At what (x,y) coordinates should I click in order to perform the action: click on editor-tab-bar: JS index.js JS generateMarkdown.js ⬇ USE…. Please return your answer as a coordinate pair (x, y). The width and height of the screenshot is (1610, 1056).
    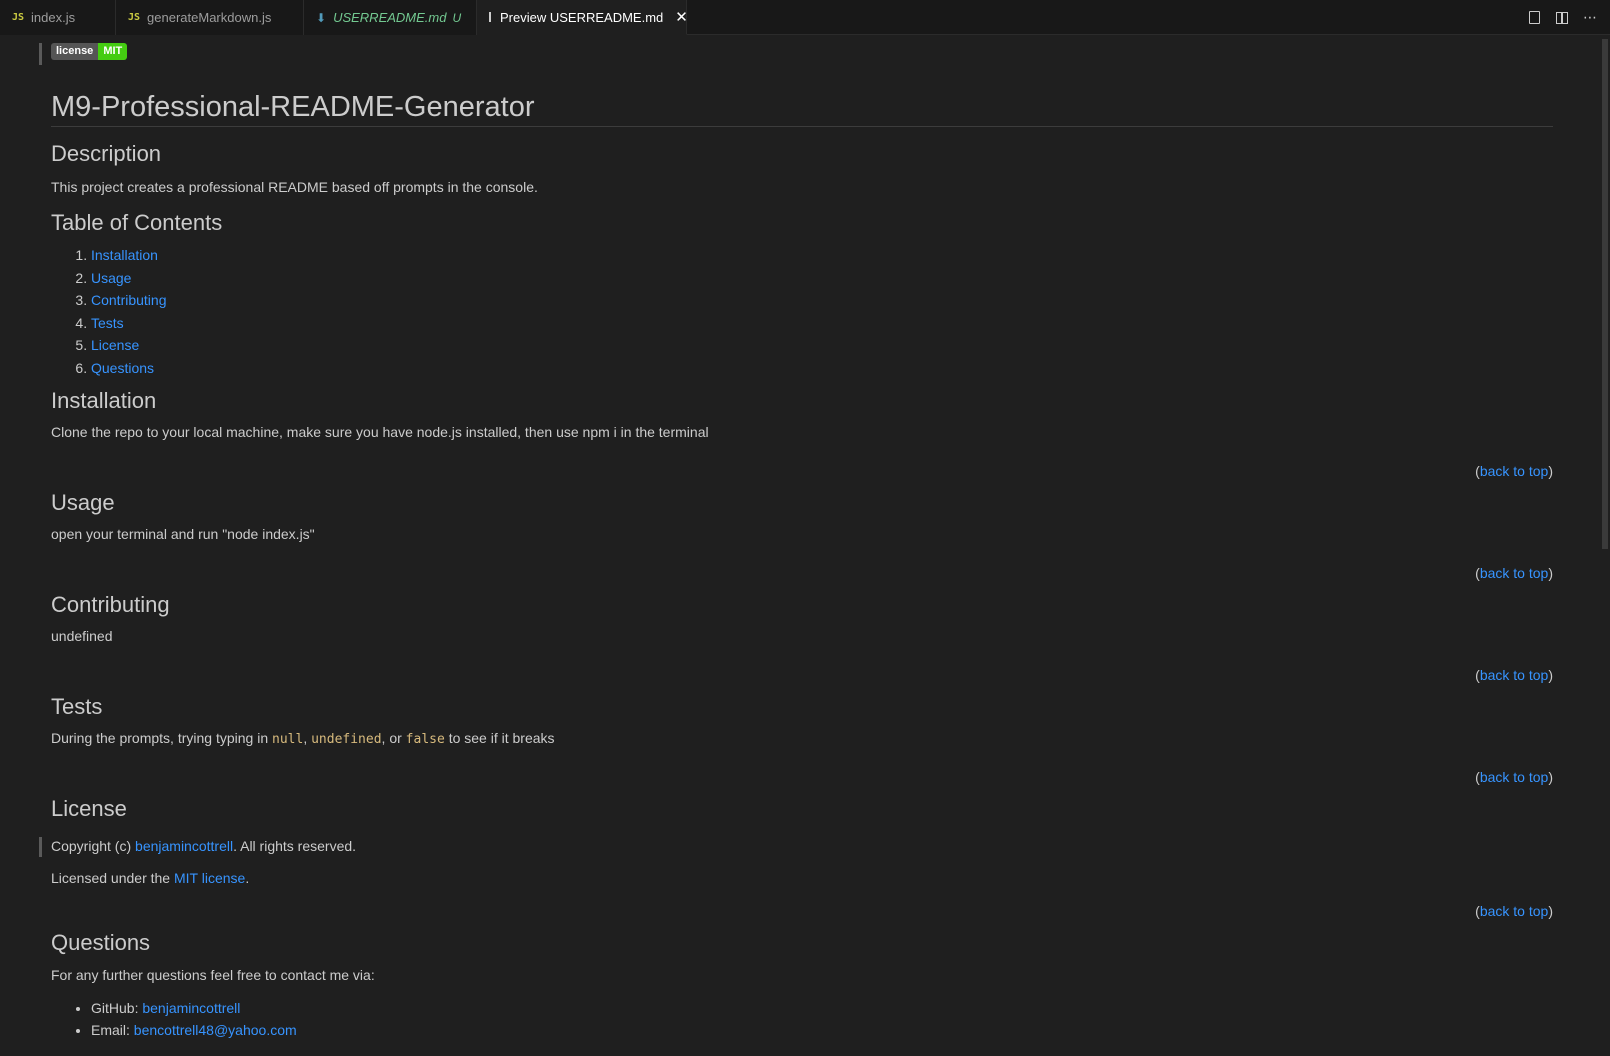
    Looking at the image, I should click on (805, 17).